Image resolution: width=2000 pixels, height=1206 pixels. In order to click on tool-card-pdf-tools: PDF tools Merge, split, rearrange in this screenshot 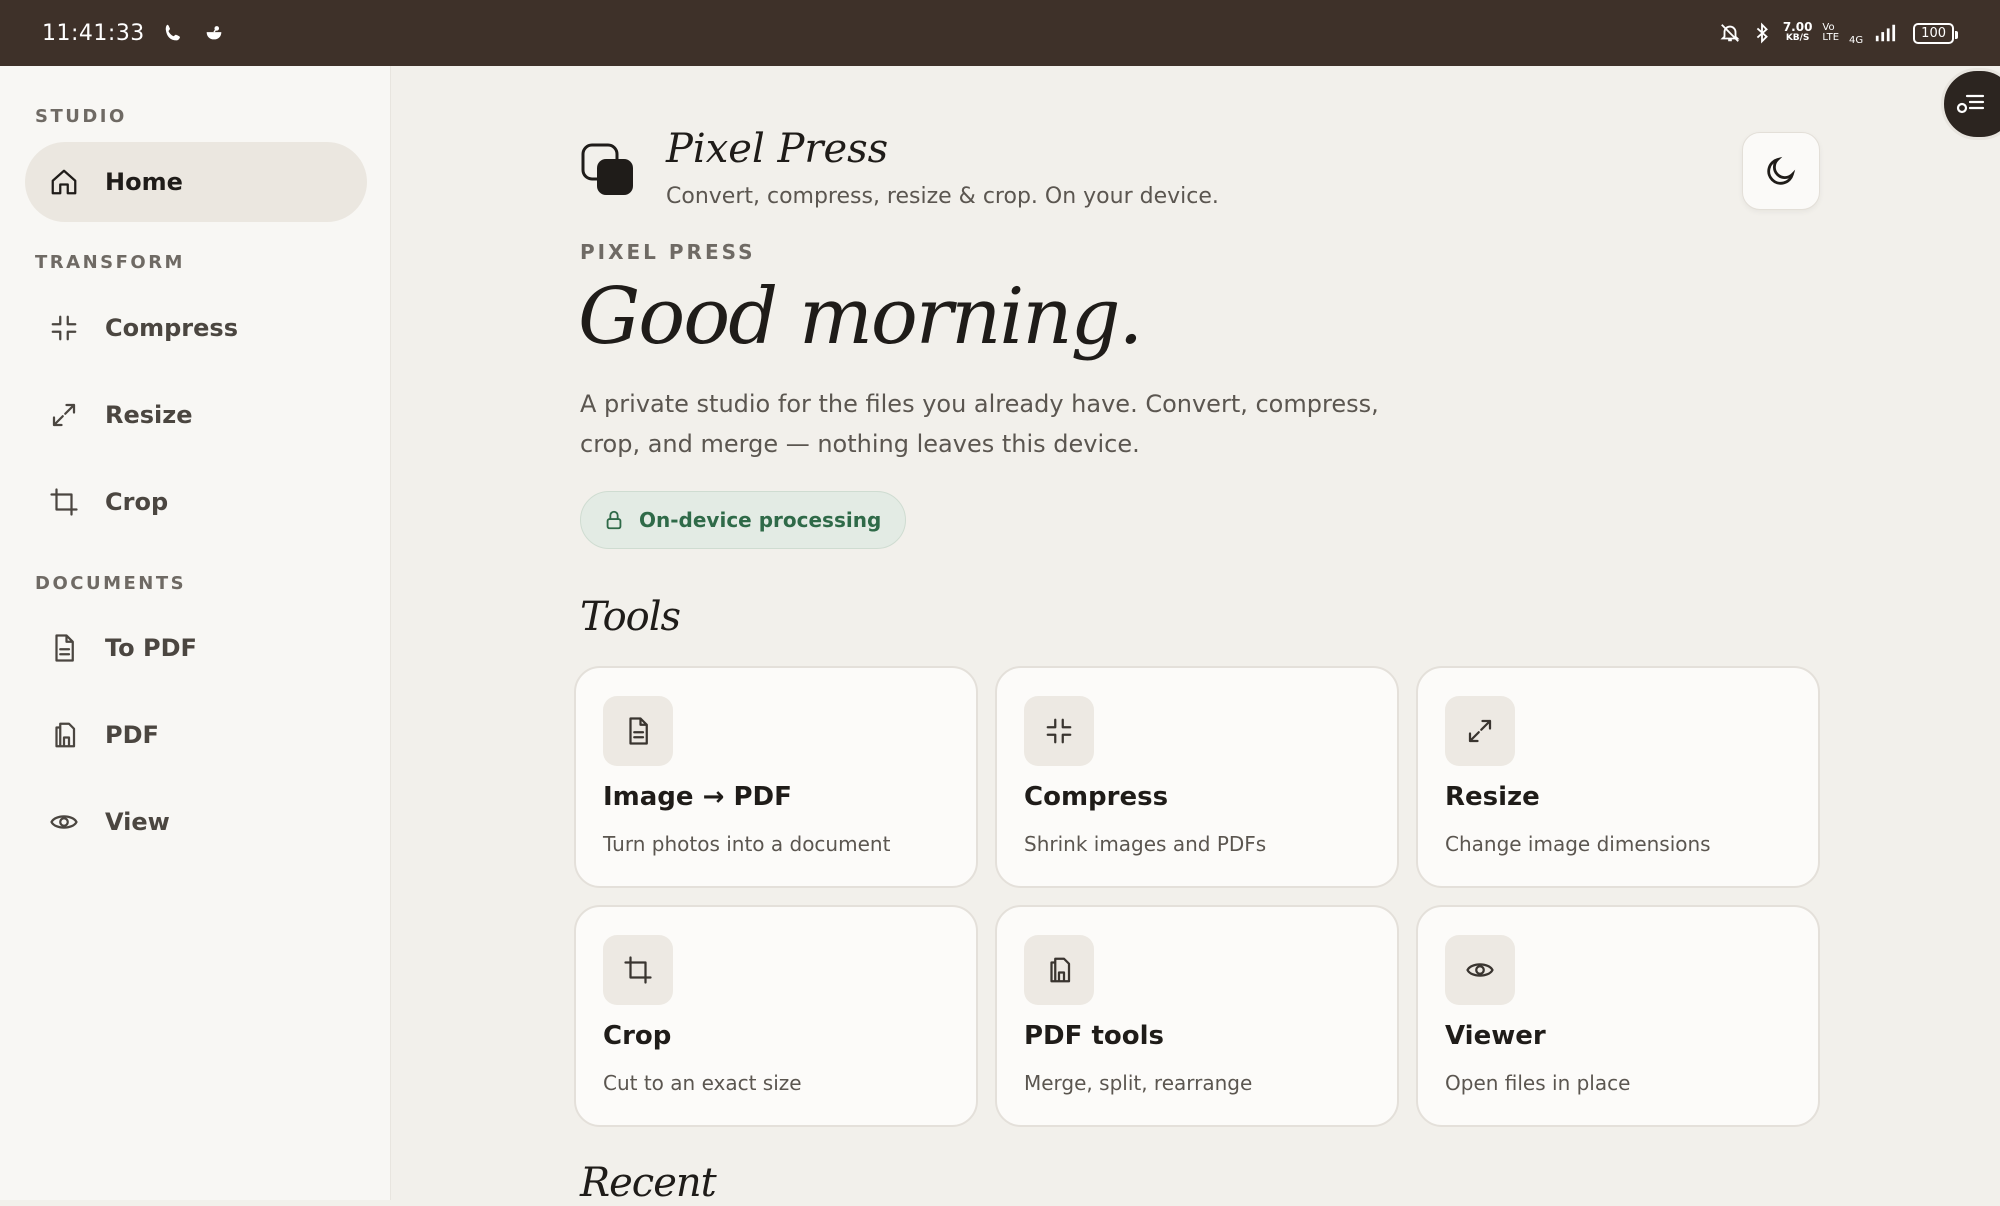, I will do `click(1197, 1016)`.